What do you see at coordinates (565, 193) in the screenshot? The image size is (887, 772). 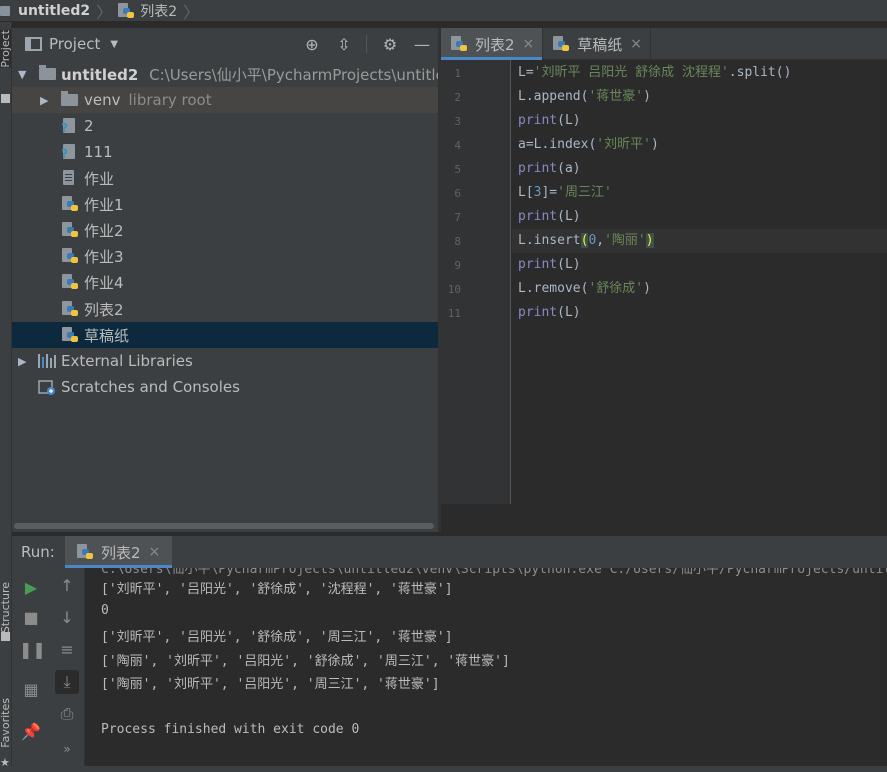 I see `code-line: L[3]='周三江'` at bounding box center [565, 193].